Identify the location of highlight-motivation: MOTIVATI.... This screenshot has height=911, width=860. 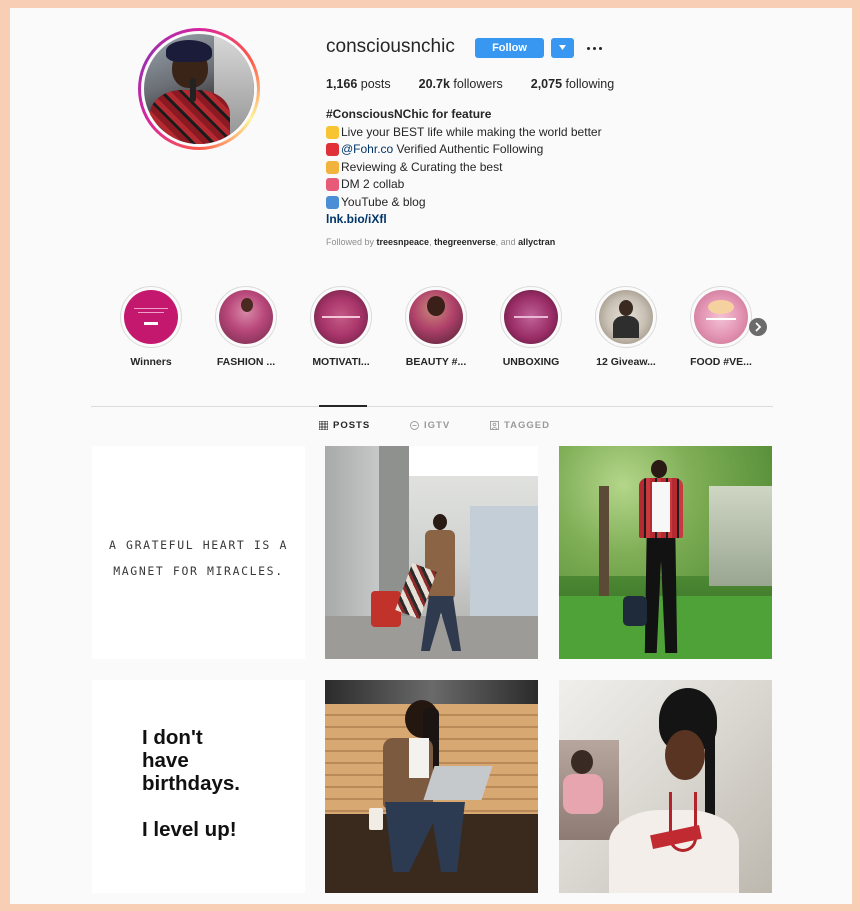
(341, 327).